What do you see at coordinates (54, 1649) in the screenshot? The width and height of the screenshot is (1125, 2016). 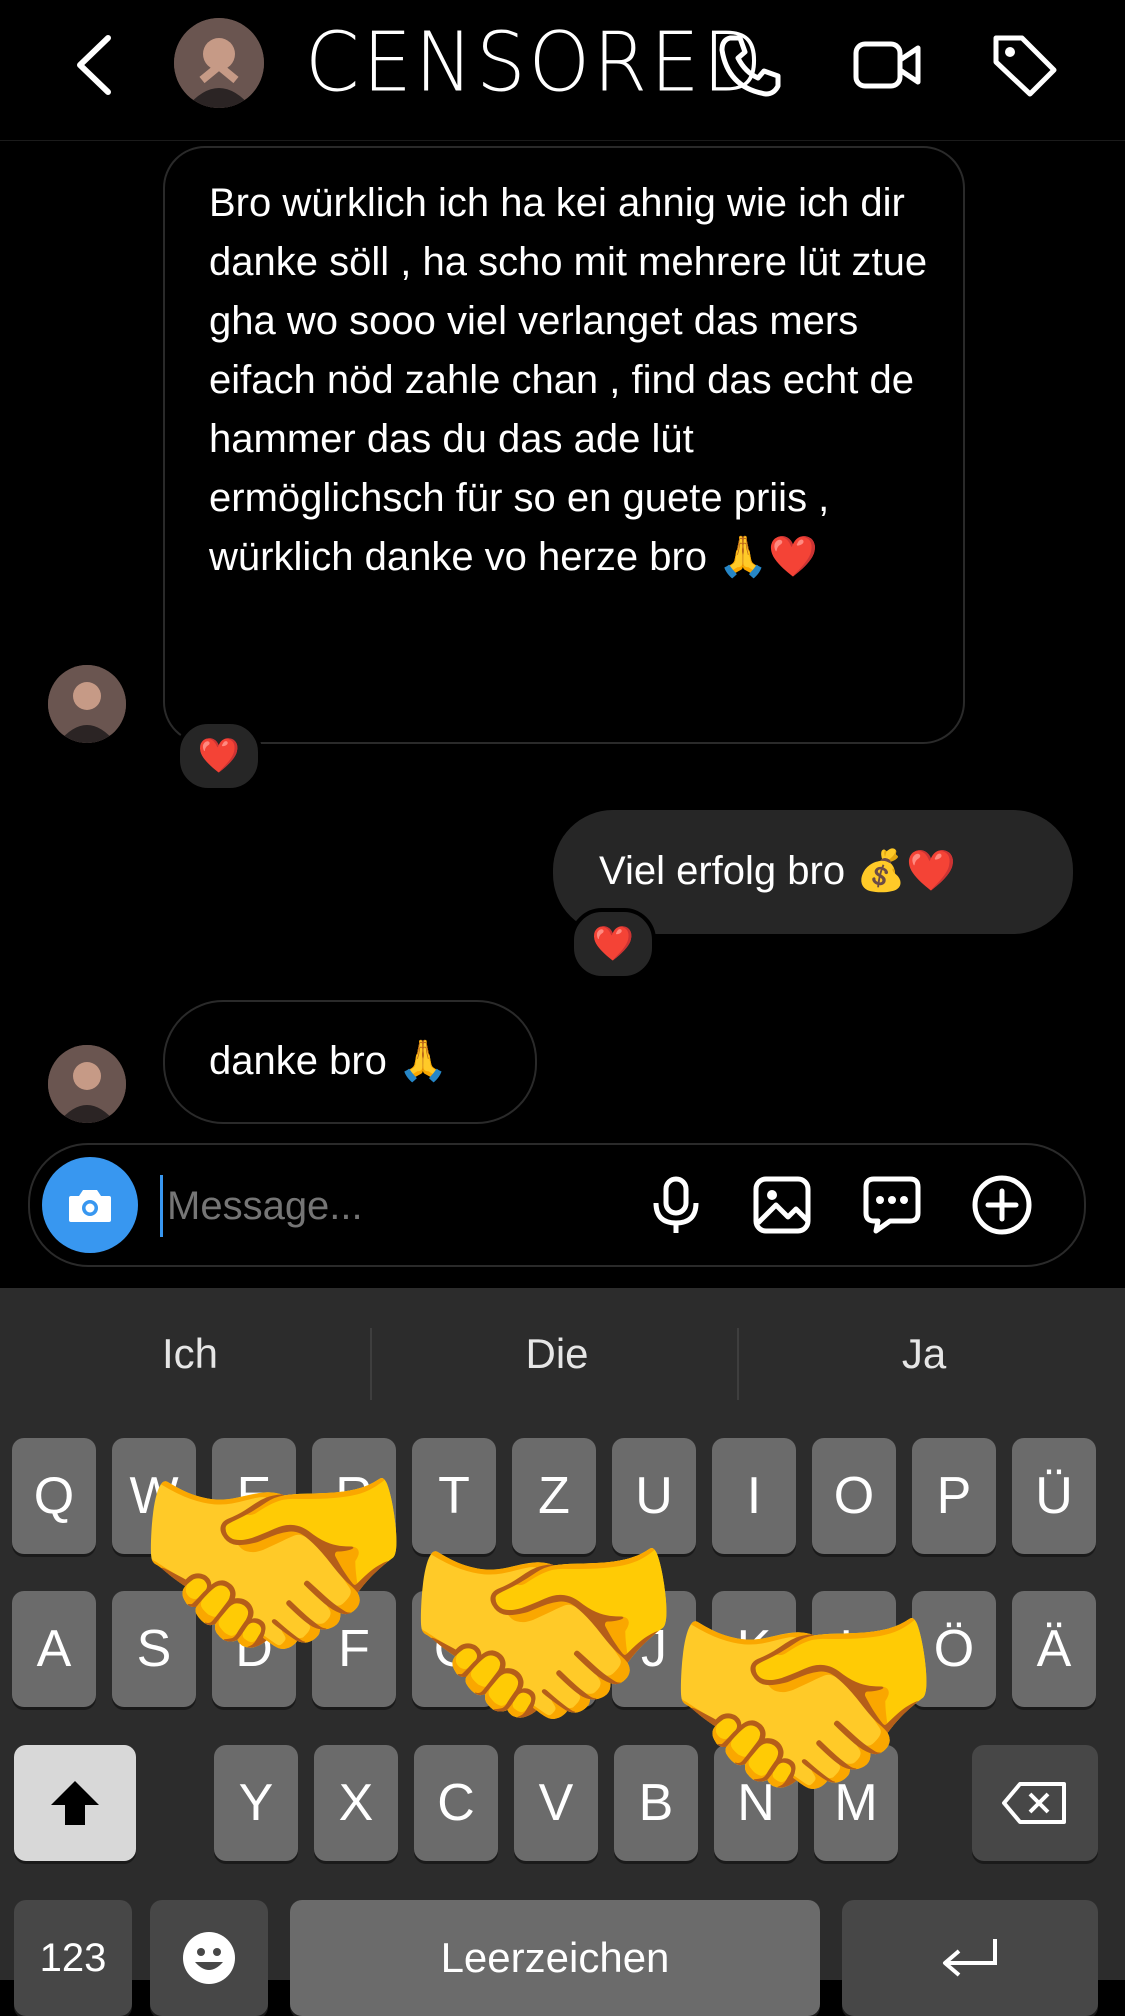 I see `key: A` at bounding box center [54, 1649].